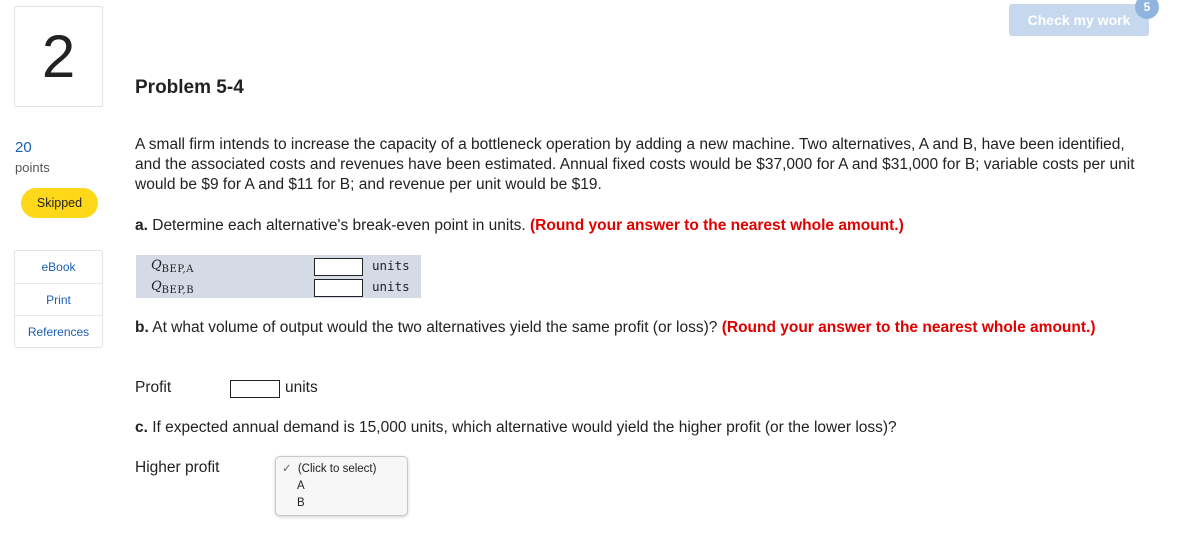 Image resolution: width=1197 pixels, height=559 pixels. I want to click on bep-b-label: QBEP,B, so click(172, 287).